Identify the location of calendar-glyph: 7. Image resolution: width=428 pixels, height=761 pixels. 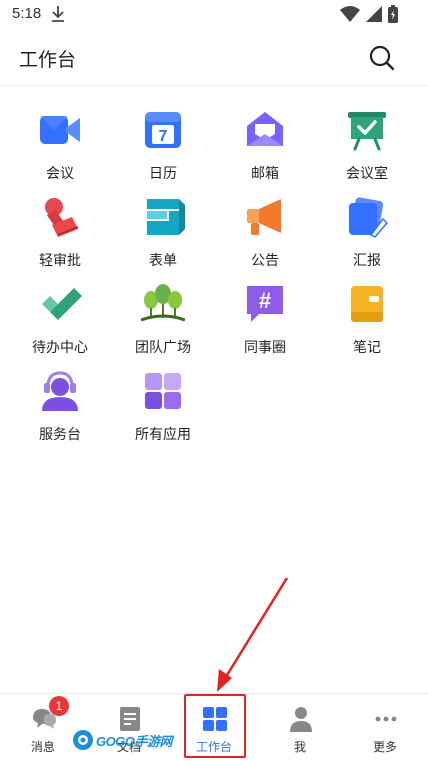
(163, 136).